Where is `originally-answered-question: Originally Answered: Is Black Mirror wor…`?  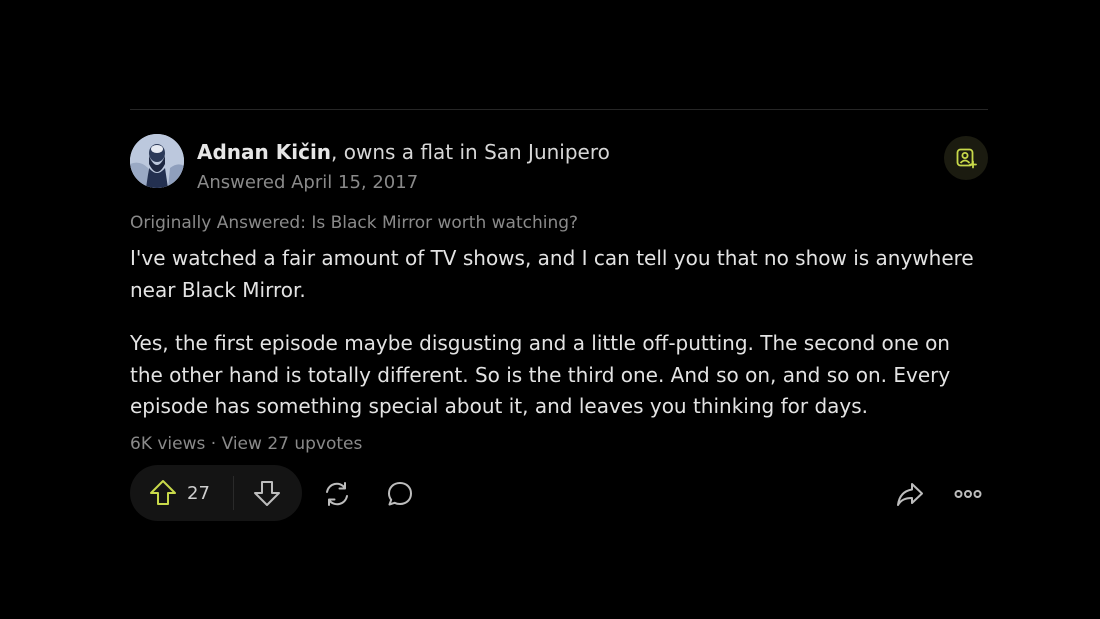 originally-answered-question: Originally Answered: Is Black Mirror wor… is located at coordinates (354, 223).